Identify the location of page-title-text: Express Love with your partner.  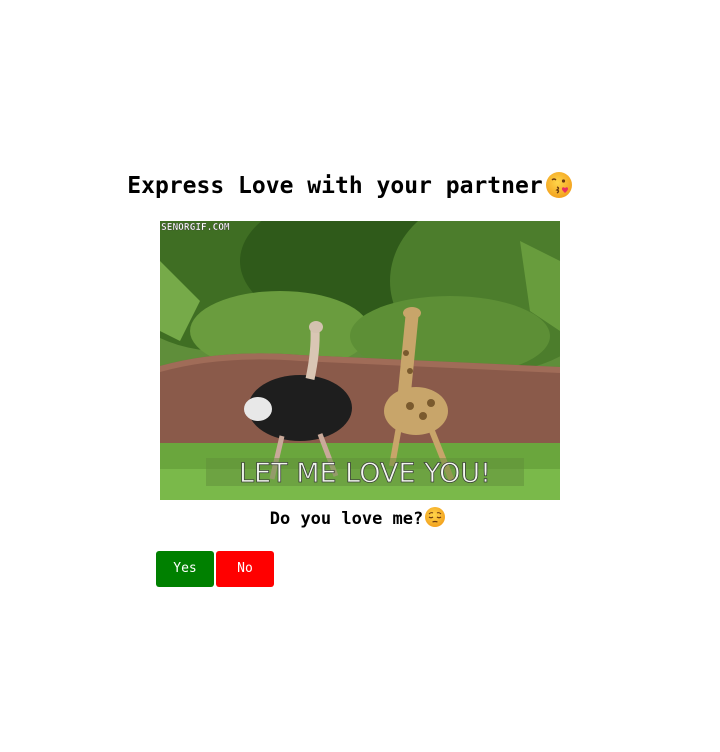
(335, 186).